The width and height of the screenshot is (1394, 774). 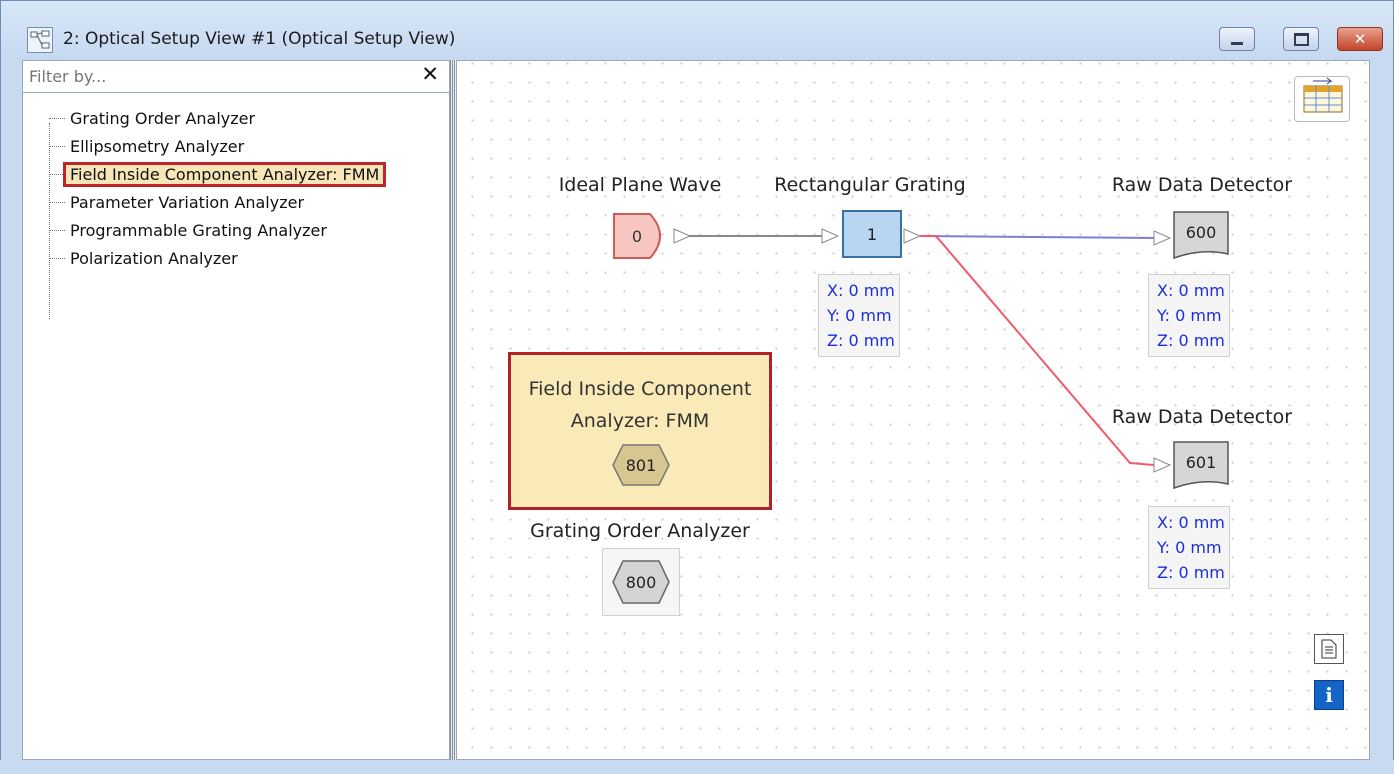 I want to click on filter-bar: ✕, so click(x=236, y=77).